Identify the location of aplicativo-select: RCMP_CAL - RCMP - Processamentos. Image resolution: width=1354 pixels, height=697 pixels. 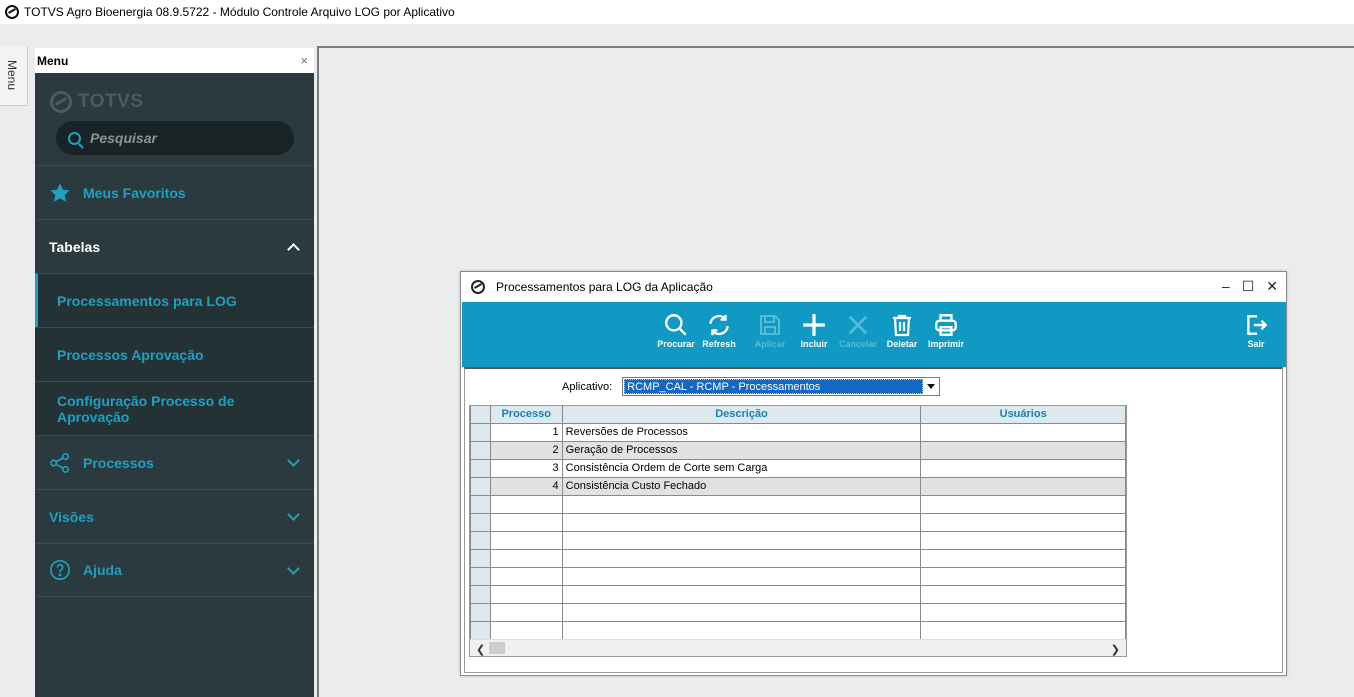
(781, 386).